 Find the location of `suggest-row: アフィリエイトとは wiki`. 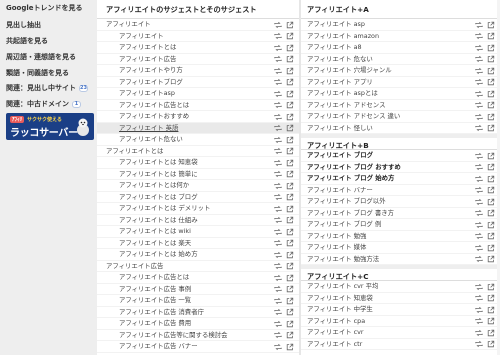

suggest-row: アフィリエイトとは wiki is located at coordinates (198, 232).